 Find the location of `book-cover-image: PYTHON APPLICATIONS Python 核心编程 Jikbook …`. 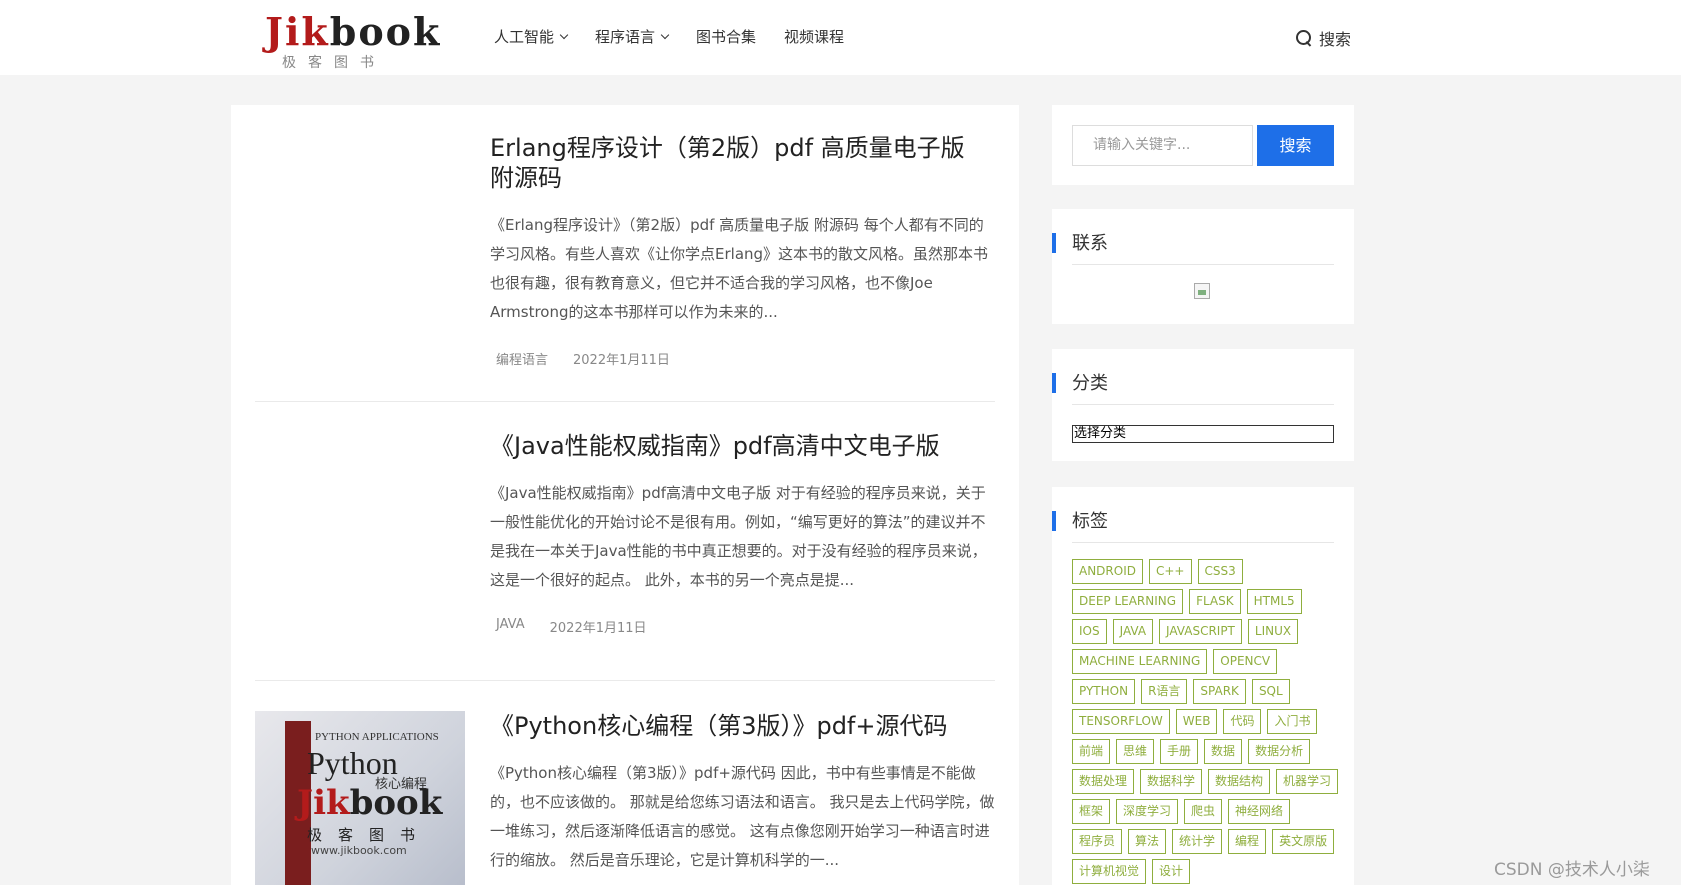

book-cover-image: PYTHON APPLICATIONS Python 核心编程 Jikbook … is located at coordinates (360, 798).